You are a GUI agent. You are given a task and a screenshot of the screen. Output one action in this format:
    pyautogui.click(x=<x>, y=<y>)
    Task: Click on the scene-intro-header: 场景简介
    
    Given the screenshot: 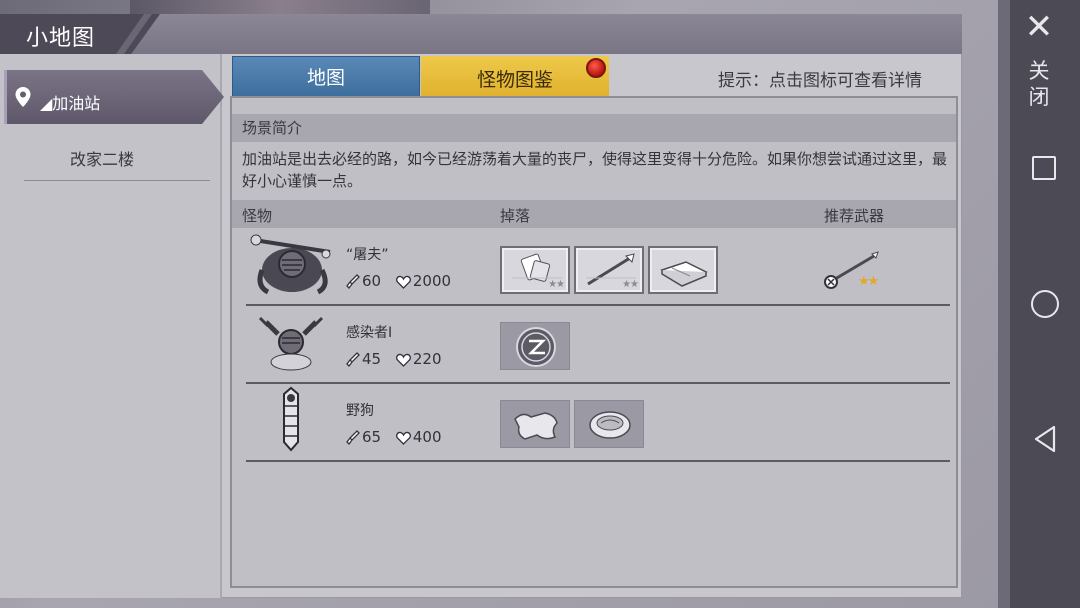 What is the action you would take?
    pyautogui.click(x=594, y=128)
    